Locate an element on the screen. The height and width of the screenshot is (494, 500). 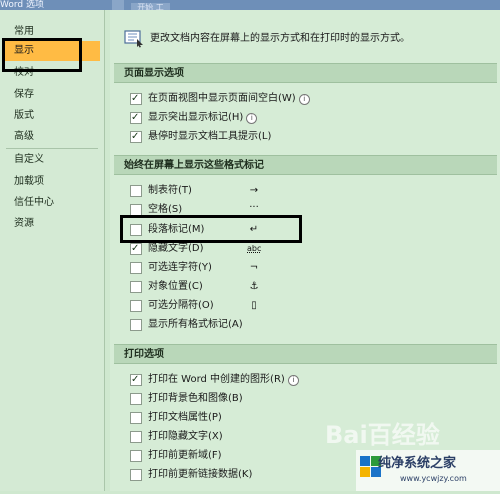
option-label: 可选连字符(Y) is located at coordinates (180, 267).